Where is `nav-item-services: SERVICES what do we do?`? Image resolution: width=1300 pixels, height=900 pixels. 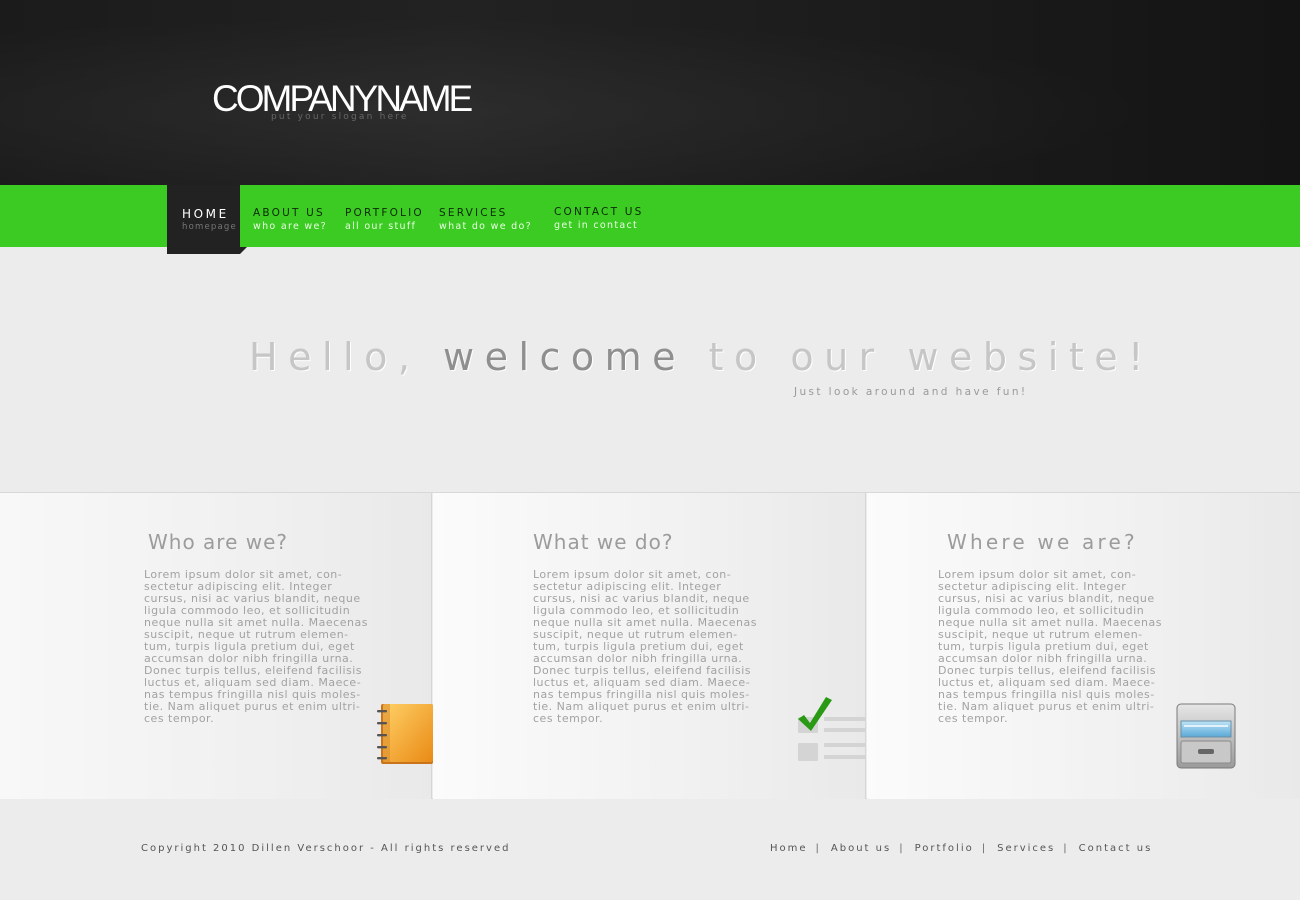 nav-item-services: SERVICES what do we do? is located at coordinates (485, 216).